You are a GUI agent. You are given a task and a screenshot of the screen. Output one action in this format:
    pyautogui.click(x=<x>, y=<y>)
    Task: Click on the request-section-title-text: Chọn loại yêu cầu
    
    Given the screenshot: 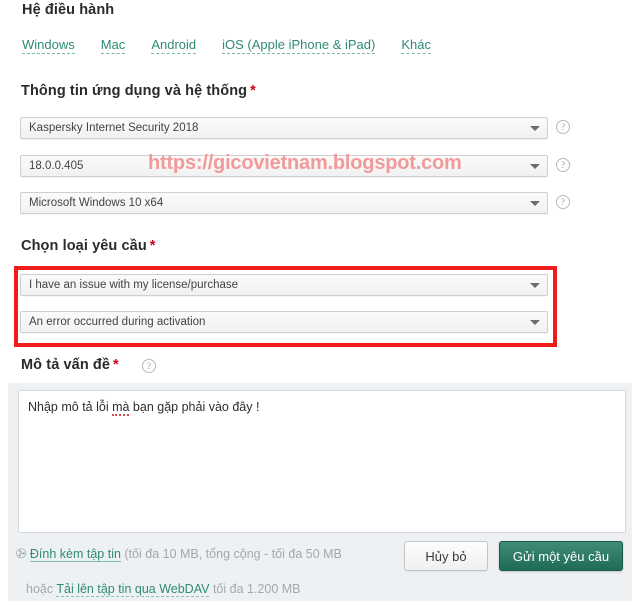 What is the action you would take?
    pyautogui.click(x=84, y=246)
    